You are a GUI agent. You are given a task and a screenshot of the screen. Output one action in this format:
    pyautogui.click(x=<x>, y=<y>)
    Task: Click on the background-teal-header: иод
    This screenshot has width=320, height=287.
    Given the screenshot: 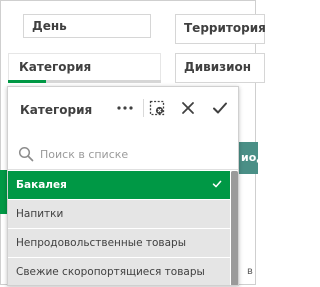 What is the action you would take?
    pyautogui.click(x=252, y=158)
    